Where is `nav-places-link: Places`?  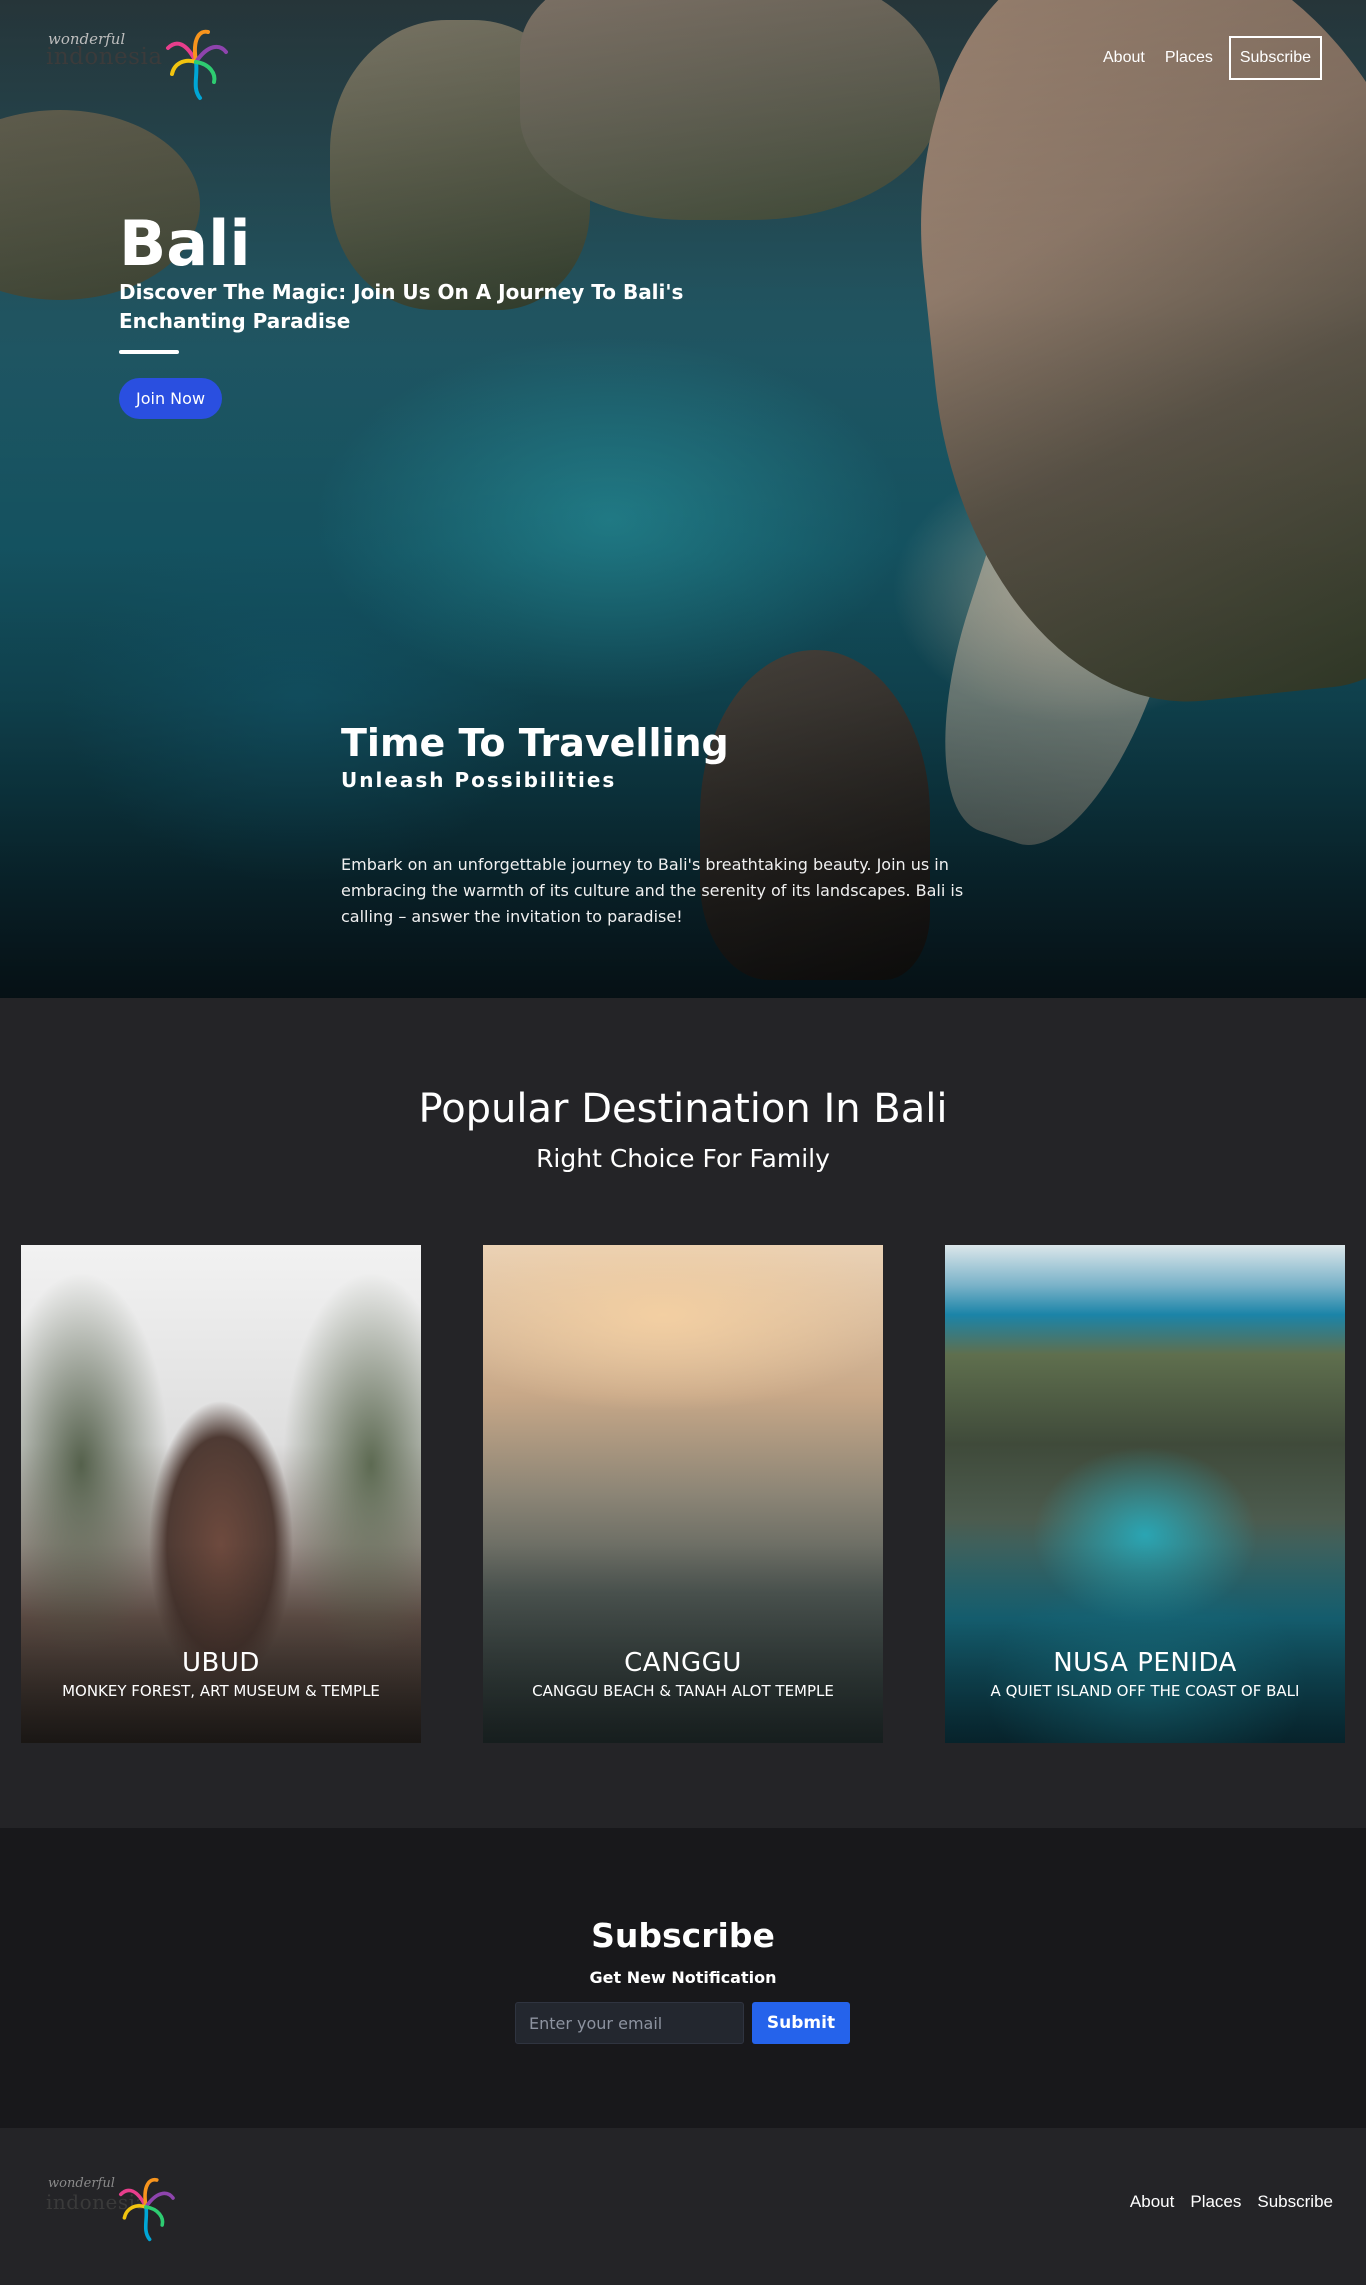 nav-places-link: Places is located at coordinates (1189, 58).